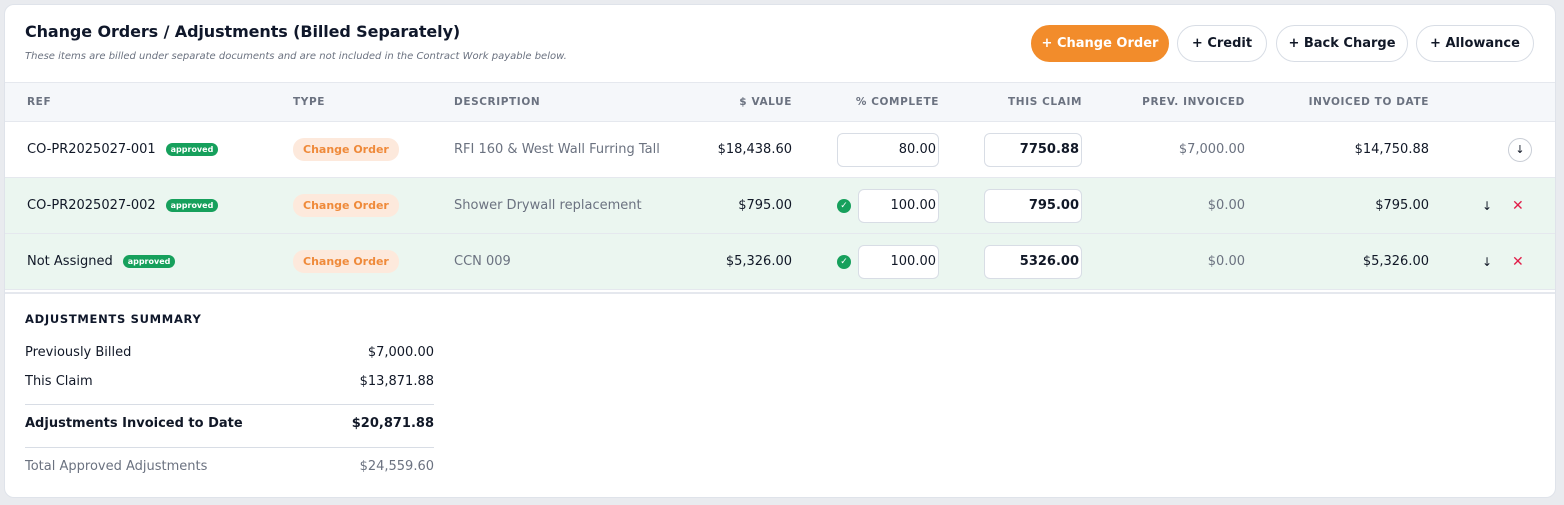 This screenshot has height=505, width=1564. Describe the element at coordinates (558, 149) in the screenshot. I see `row-description: RFI 160 & West Wall Furring Tall C` at that location.